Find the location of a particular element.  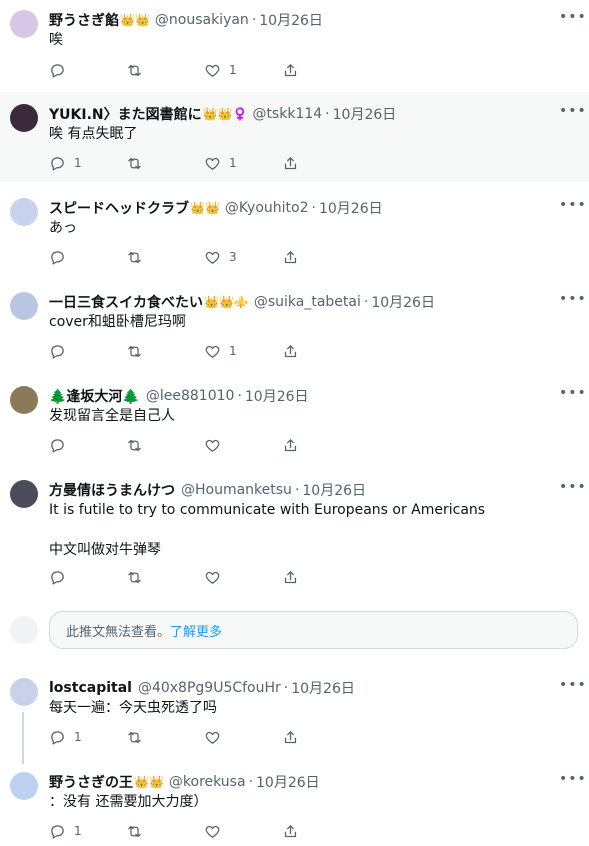

tweet: 野うさぎ餡 👑👑 @nousakiyan · 10月26日 ••• 唉 1 is located at coordinates (294, 45).